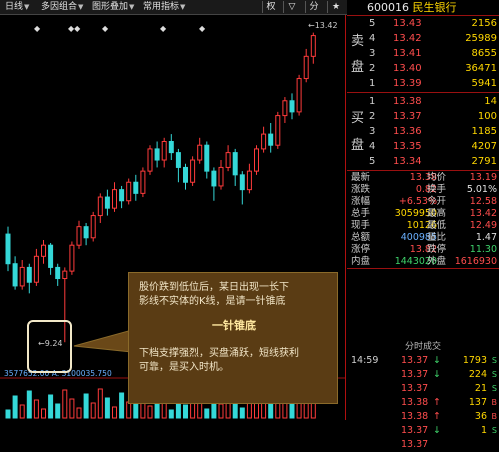  What do you see at coordinates (481, 189) in the screenshot?
I see `stat-value: 5.01%` at bounding box center [481, 189].